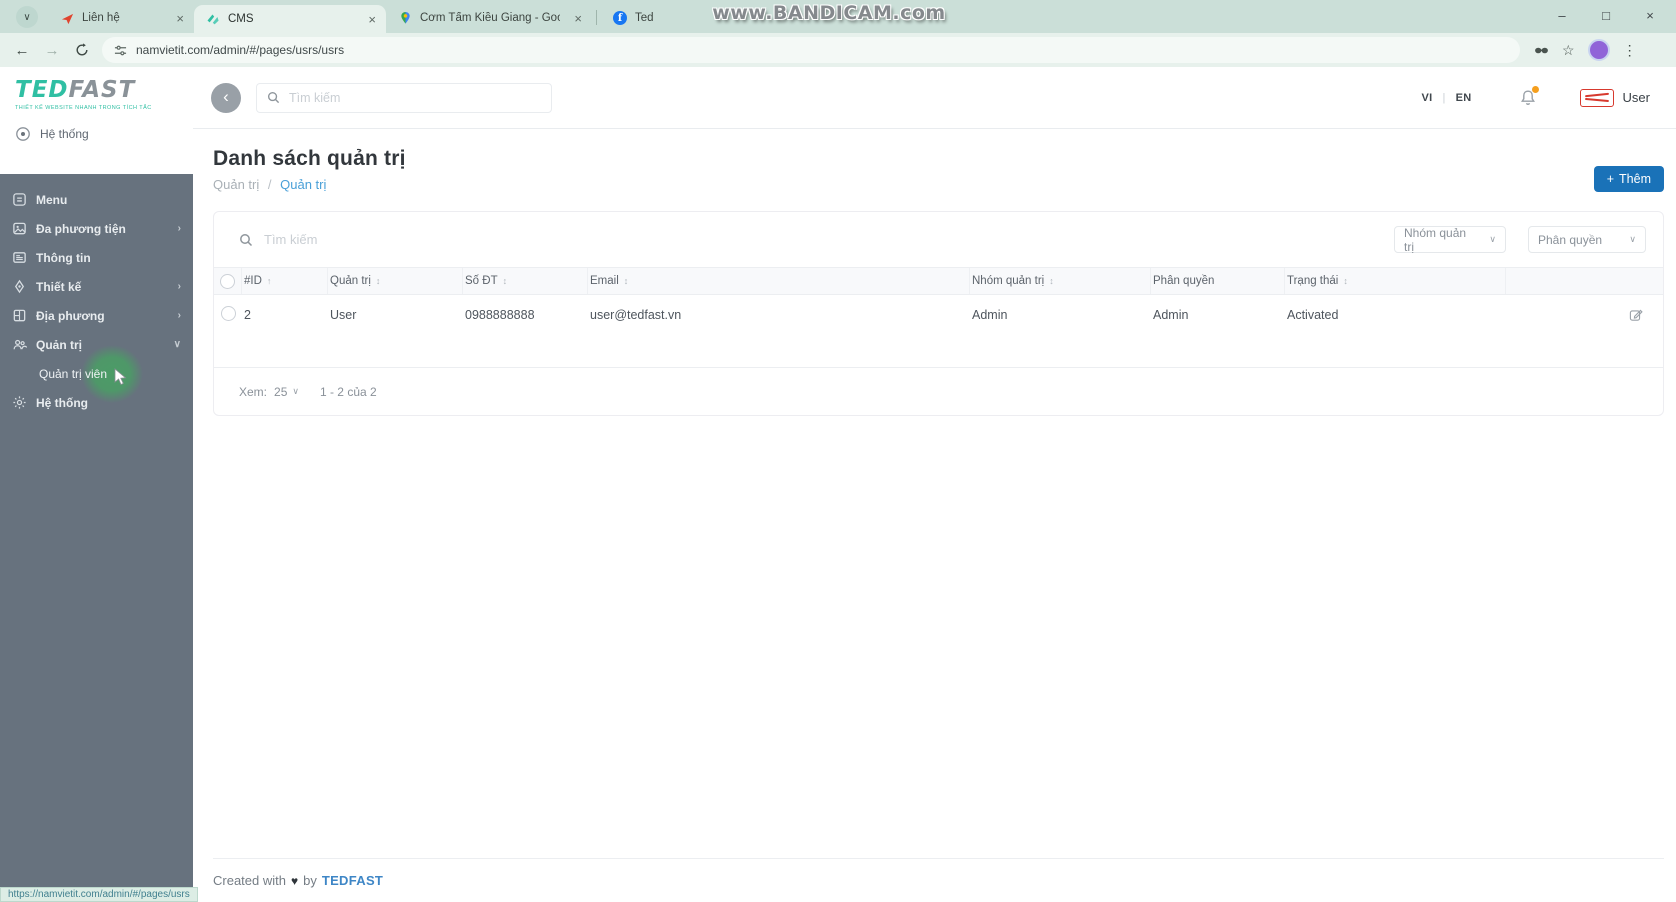  What do you see at coordinates (343, 315) in the screenshot?
I see `cell-name: User` at bounding box center [343, 315].